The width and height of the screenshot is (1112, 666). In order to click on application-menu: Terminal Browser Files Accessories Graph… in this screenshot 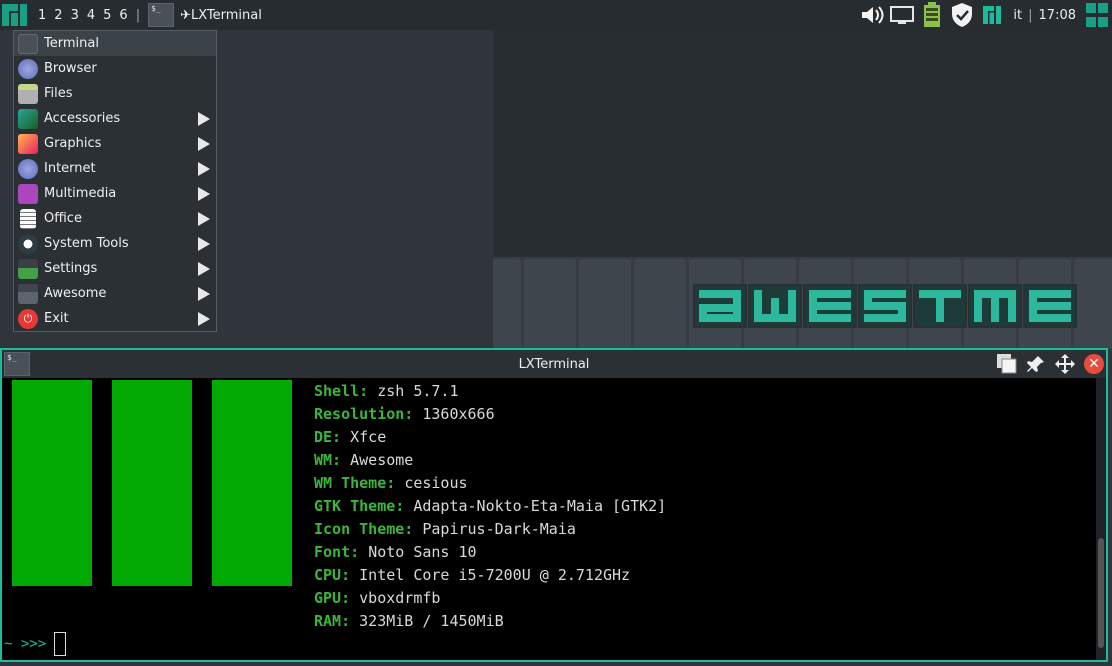, I will do `click(115, 181)`.